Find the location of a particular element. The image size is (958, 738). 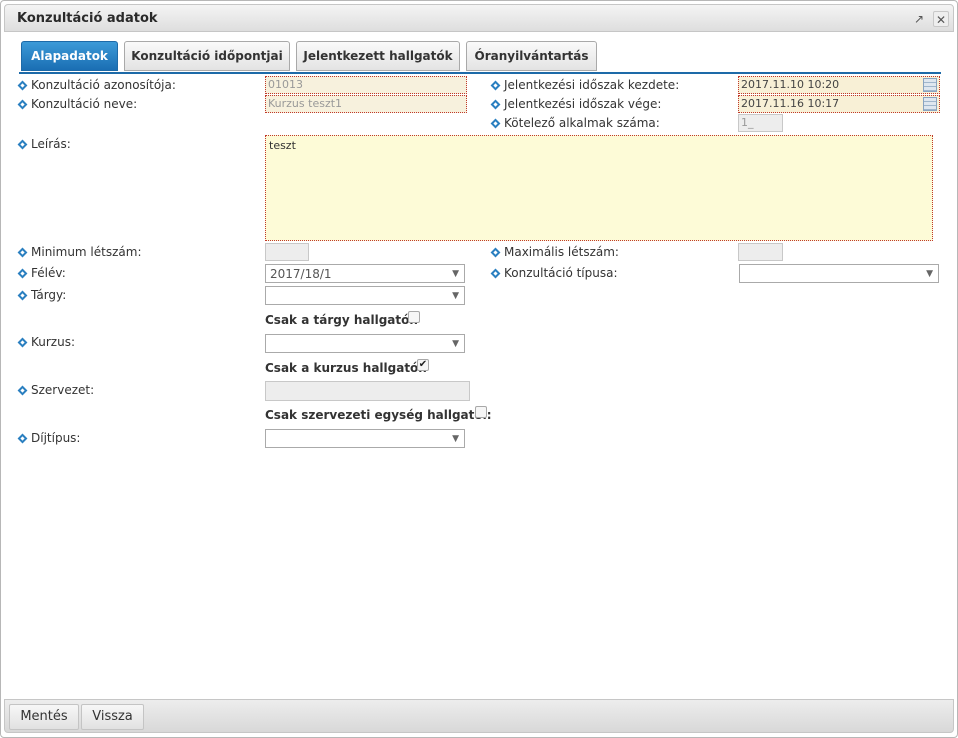

org-only-checkbox is located at coordinates (481, 412).